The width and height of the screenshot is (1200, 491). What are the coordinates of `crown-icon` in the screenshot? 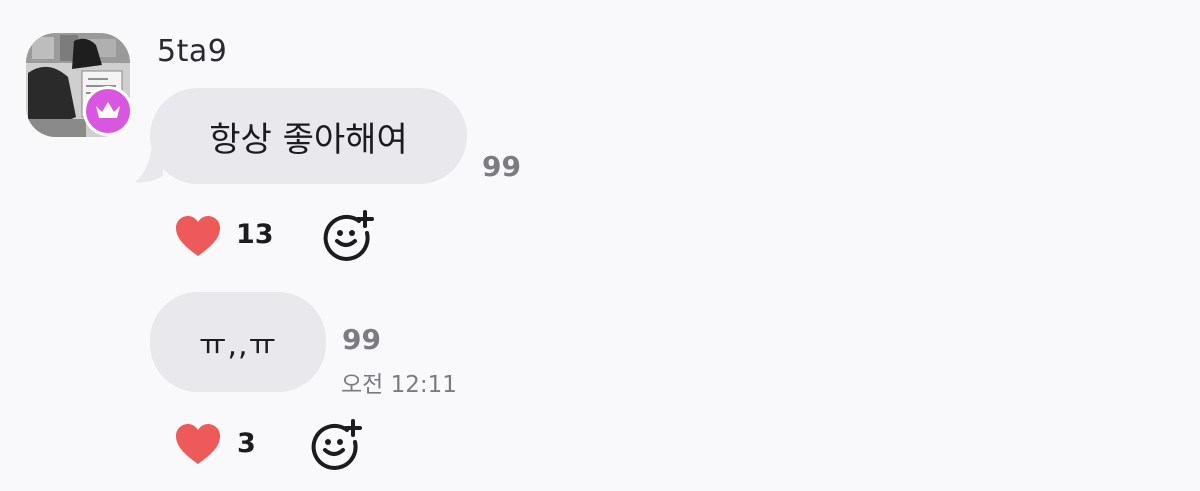 It's located at (108, 110).